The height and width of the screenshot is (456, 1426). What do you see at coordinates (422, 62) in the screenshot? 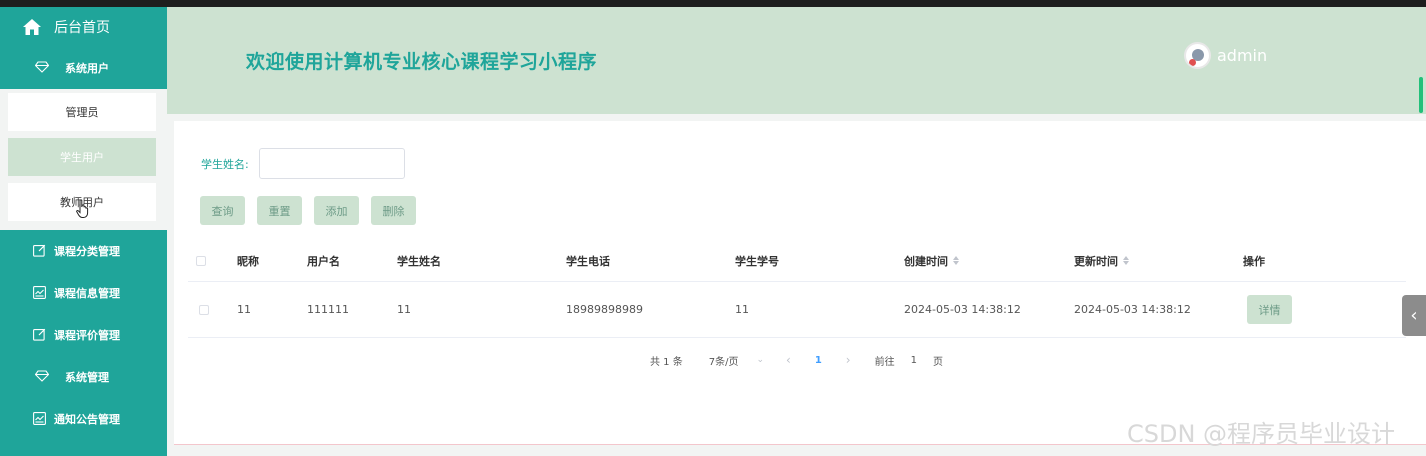
I see `page-title: 欢迎使用计算机专业核心课程学习小程序` at bounding box center [422, 62].